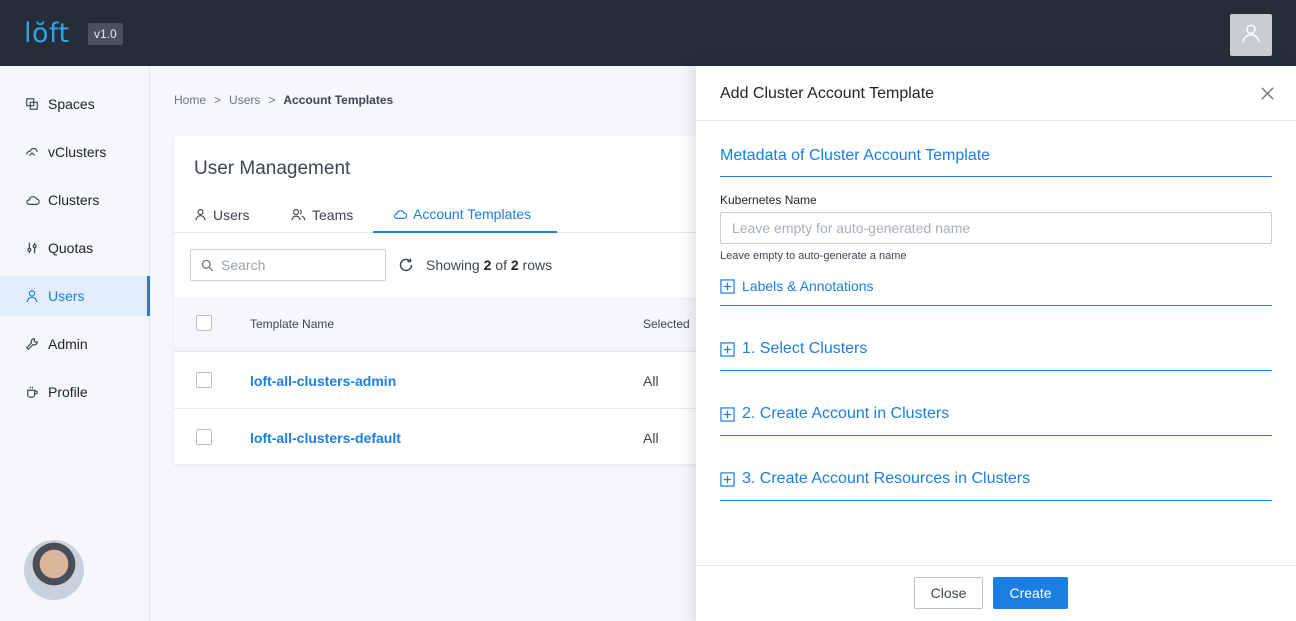 The image size is (1296, 621). I want to click on close-button: Close, so click(948, 593).